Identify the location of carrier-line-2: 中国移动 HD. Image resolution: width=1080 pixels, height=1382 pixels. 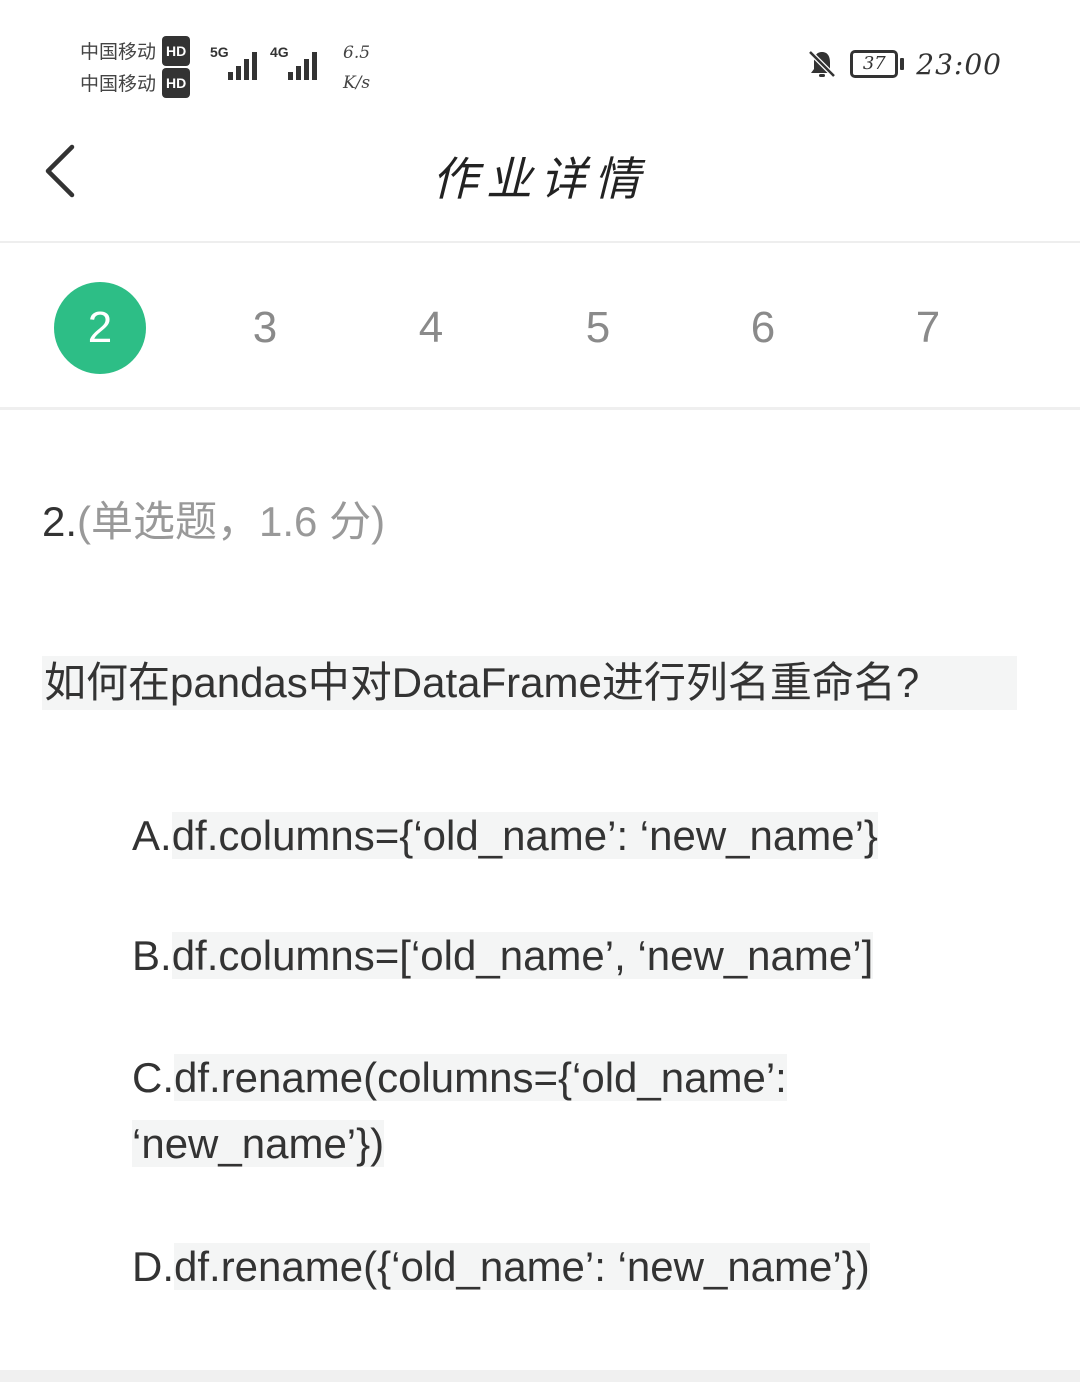
(135, 84).